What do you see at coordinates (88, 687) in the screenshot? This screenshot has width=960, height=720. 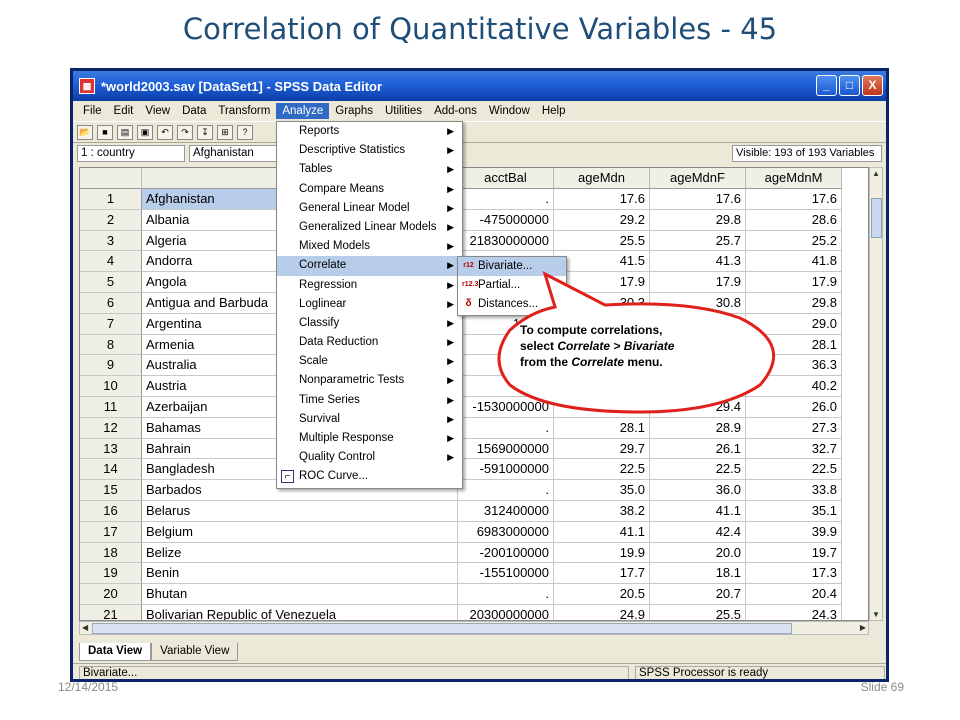 I see `slide-date: 12/14/2015` at bounding box center [88, 687].